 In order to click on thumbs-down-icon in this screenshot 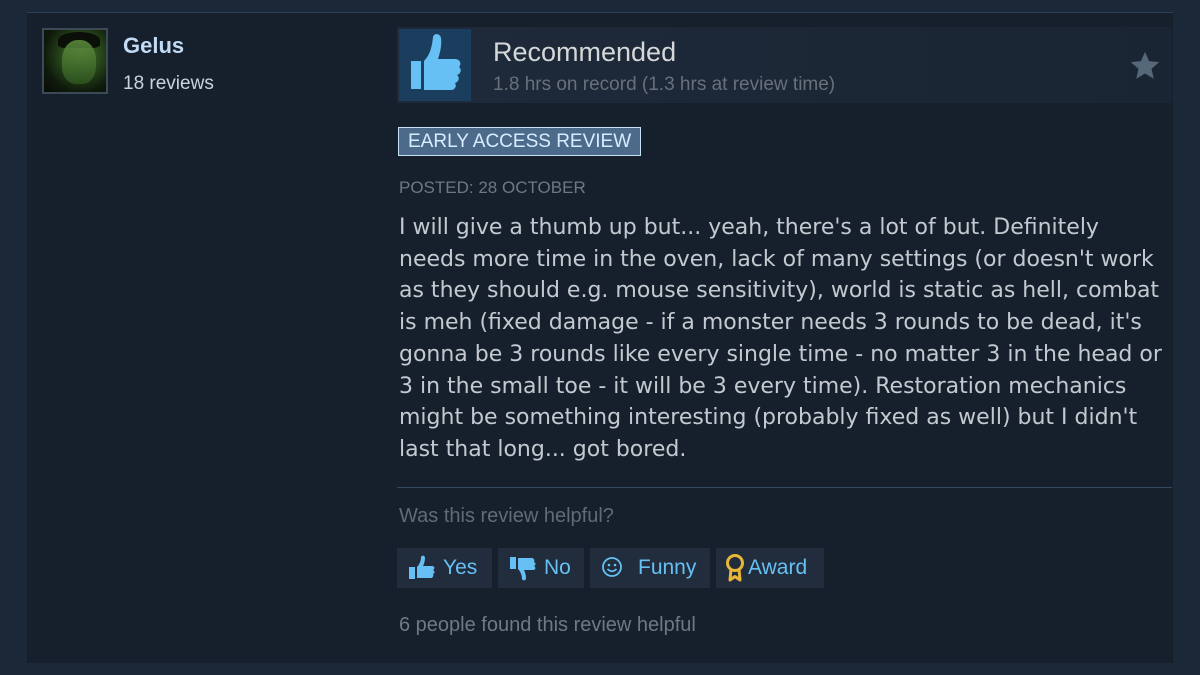, I will do `click(523, 569)`.